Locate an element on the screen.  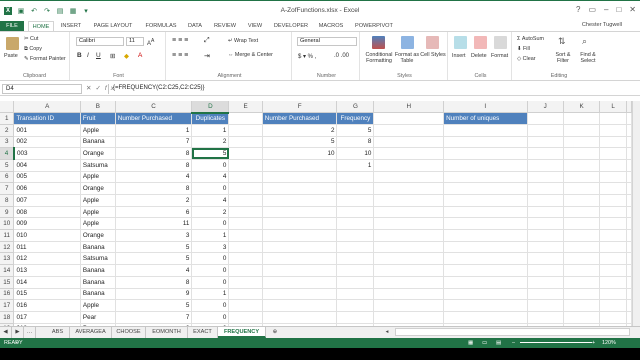
cell-f13 is located at coordinates (300, 259).